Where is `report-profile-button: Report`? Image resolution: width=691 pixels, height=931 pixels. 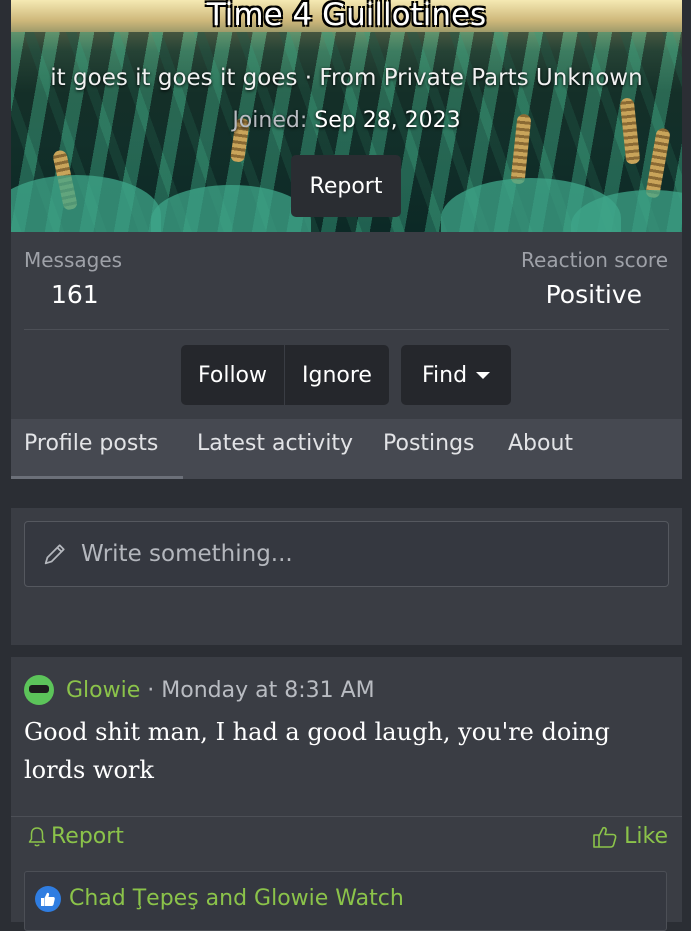
report-profile-button: Report is located at coordinates (346, 186).